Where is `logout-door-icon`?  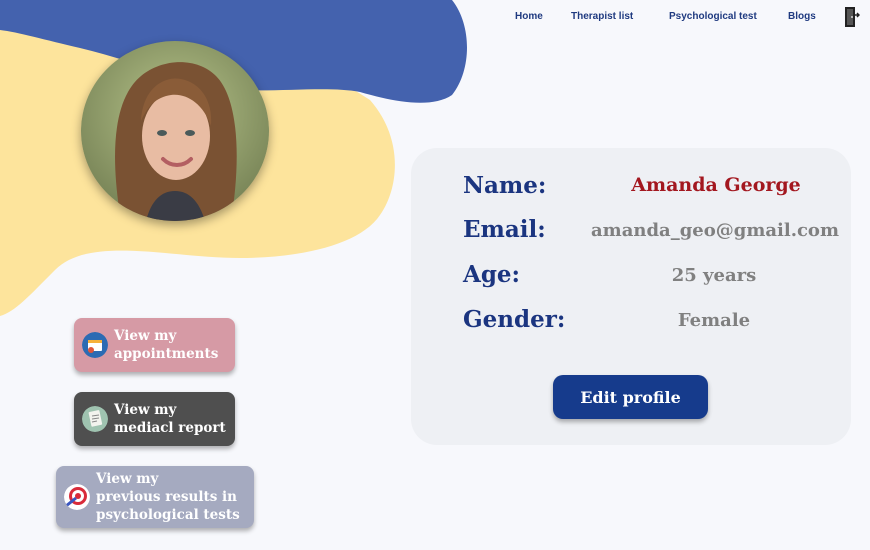
logout-door-icon is located at coordinates (852, 17).